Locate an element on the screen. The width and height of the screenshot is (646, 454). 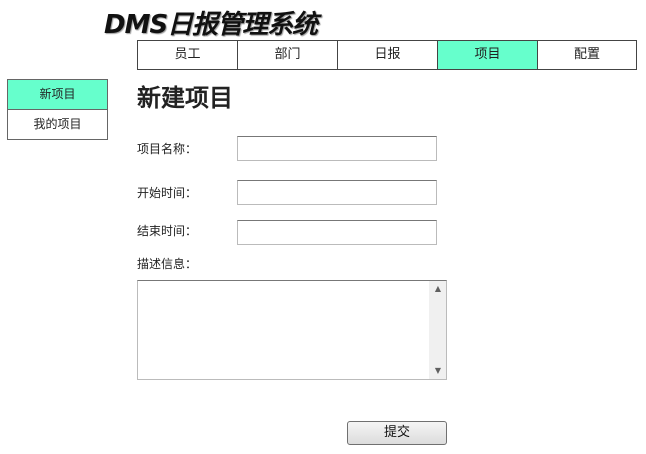
description-label: 描述信息： is located at coordinates (167, 264).